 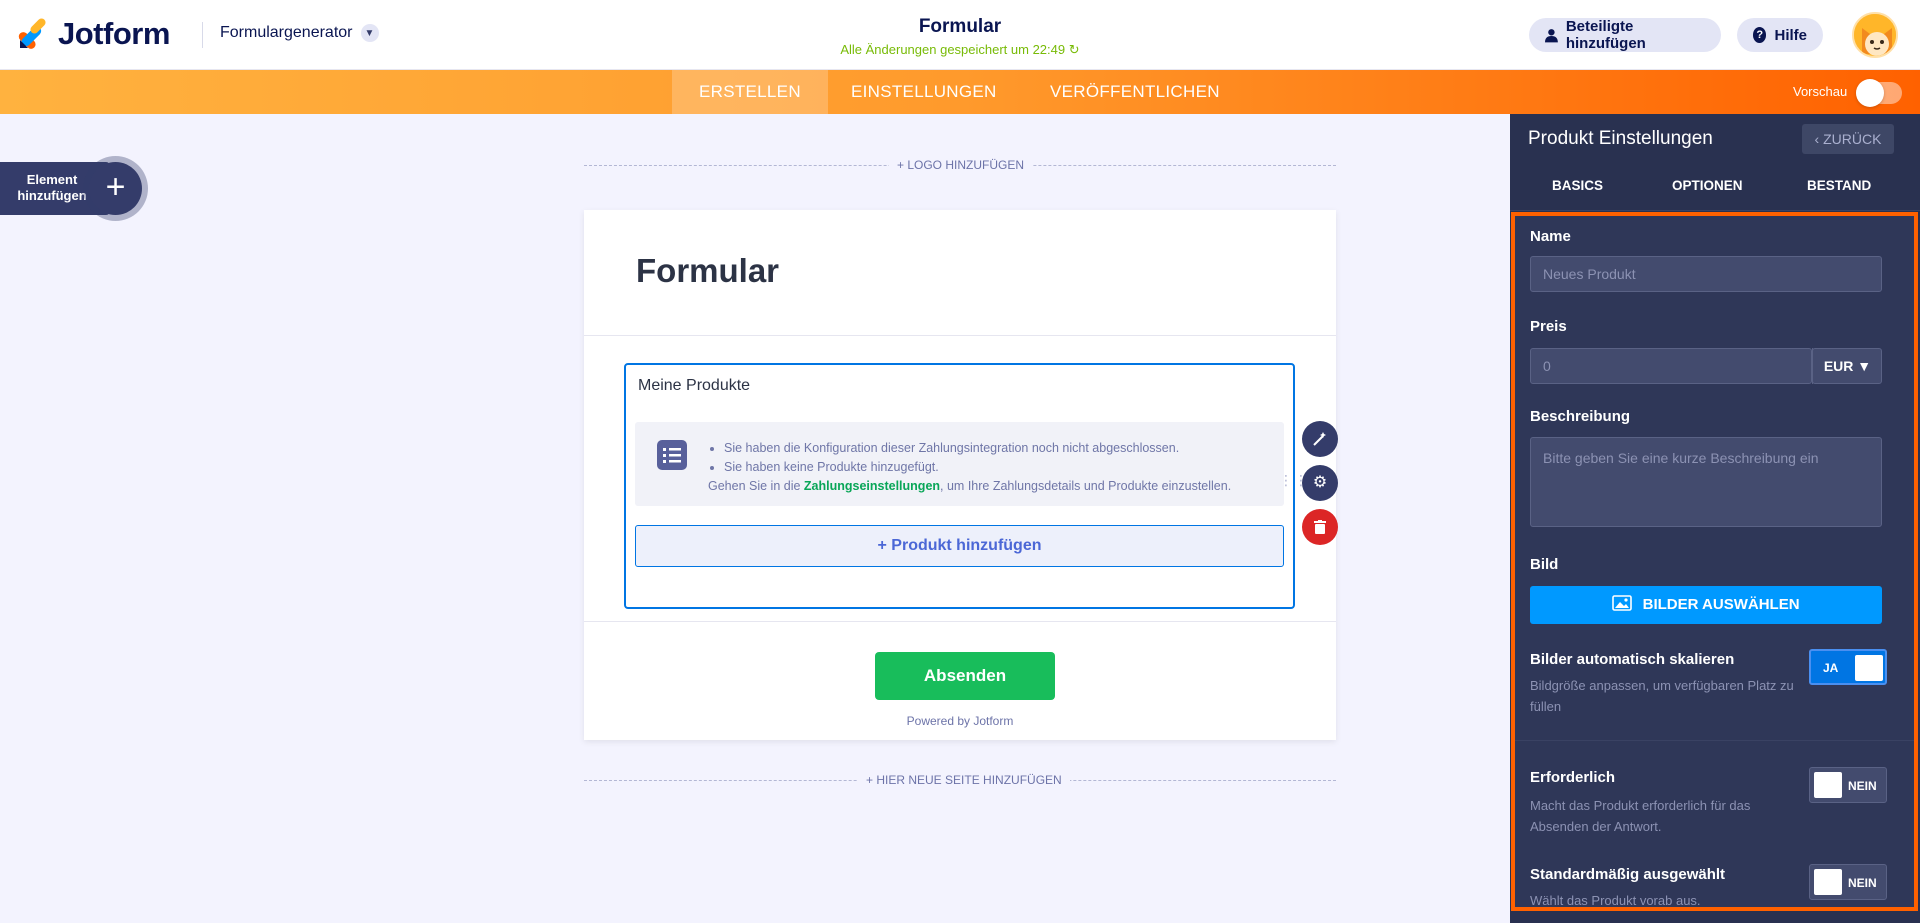 What do you see at coordinates (115, 188) in the screenshot?
I see `add-element-button: +` at bounding box center [115, 188].